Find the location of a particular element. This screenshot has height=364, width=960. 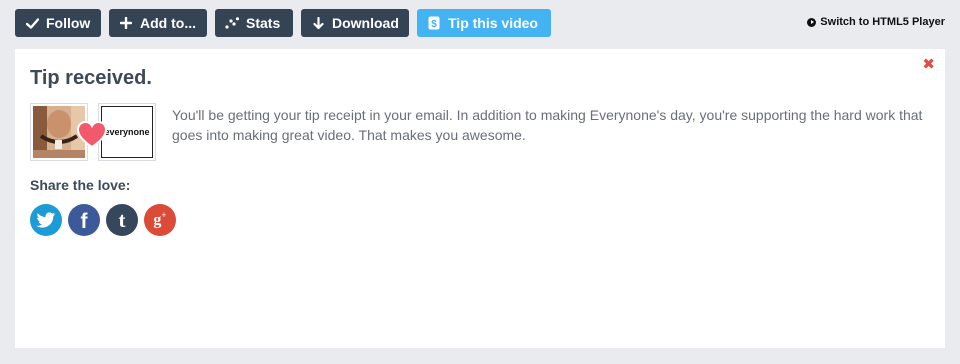

avatar-group: everynone is located at coordinates (93, 133).